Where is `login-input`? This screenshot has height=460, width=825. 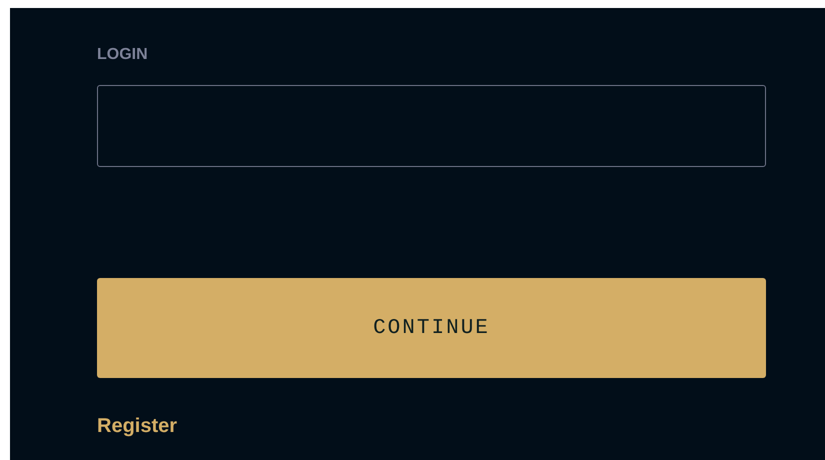 login-input is located at coordinates (431, 126).